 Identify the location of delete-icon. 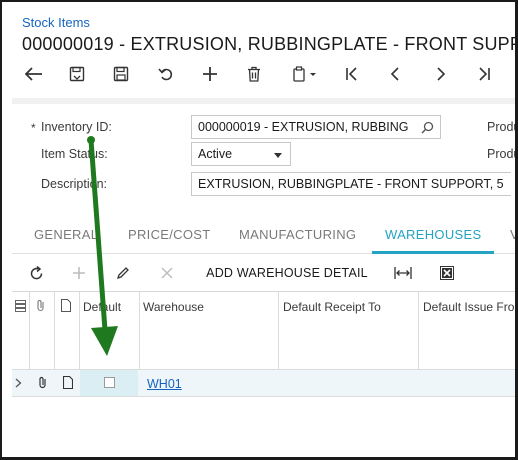
(254, 74).